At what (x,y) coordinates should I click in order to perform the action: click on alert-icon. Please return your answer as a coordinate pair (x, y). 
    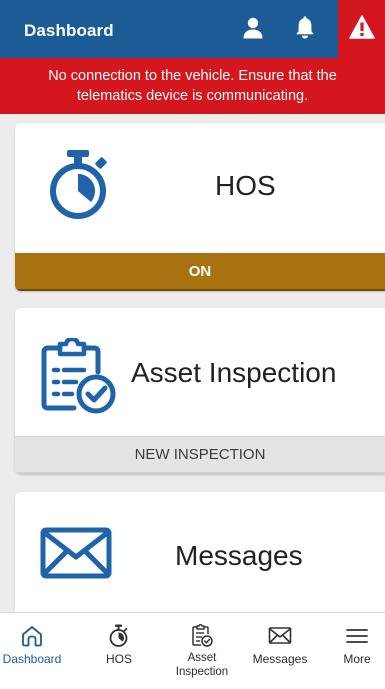
    Looking at the image, I should click on (361, 29).